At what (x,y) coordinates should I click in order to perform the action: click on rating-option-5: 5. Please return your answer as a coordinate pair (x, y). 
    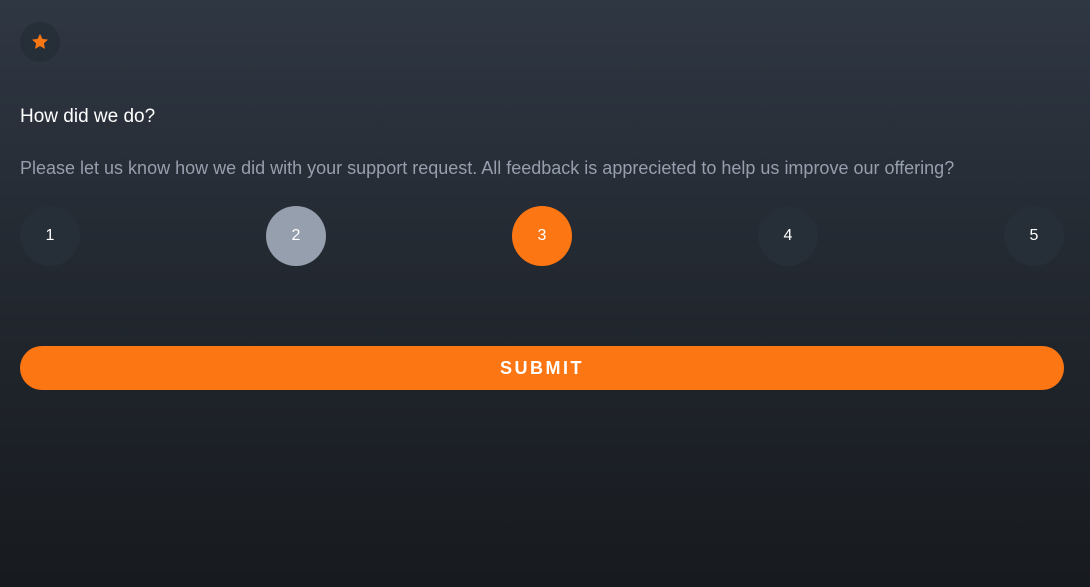
    Looking at the image, I should click on (1034, 236).